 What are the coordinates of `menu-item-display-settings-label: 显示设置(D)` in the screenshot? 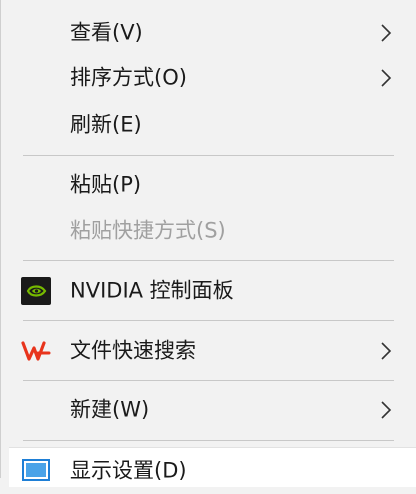 It's located at (128, 470).